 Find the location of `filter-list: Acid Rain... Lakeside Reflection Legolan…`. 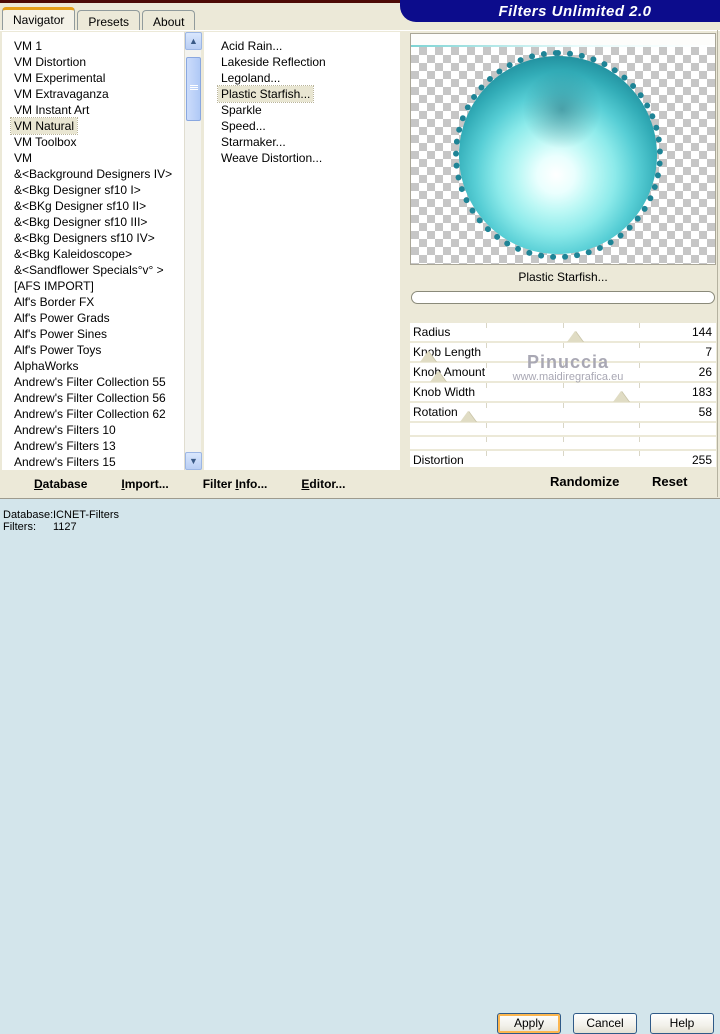

filter-list: Acid Rain... Lakeside Reflection Legolan… is located at coordinates (302, 251).